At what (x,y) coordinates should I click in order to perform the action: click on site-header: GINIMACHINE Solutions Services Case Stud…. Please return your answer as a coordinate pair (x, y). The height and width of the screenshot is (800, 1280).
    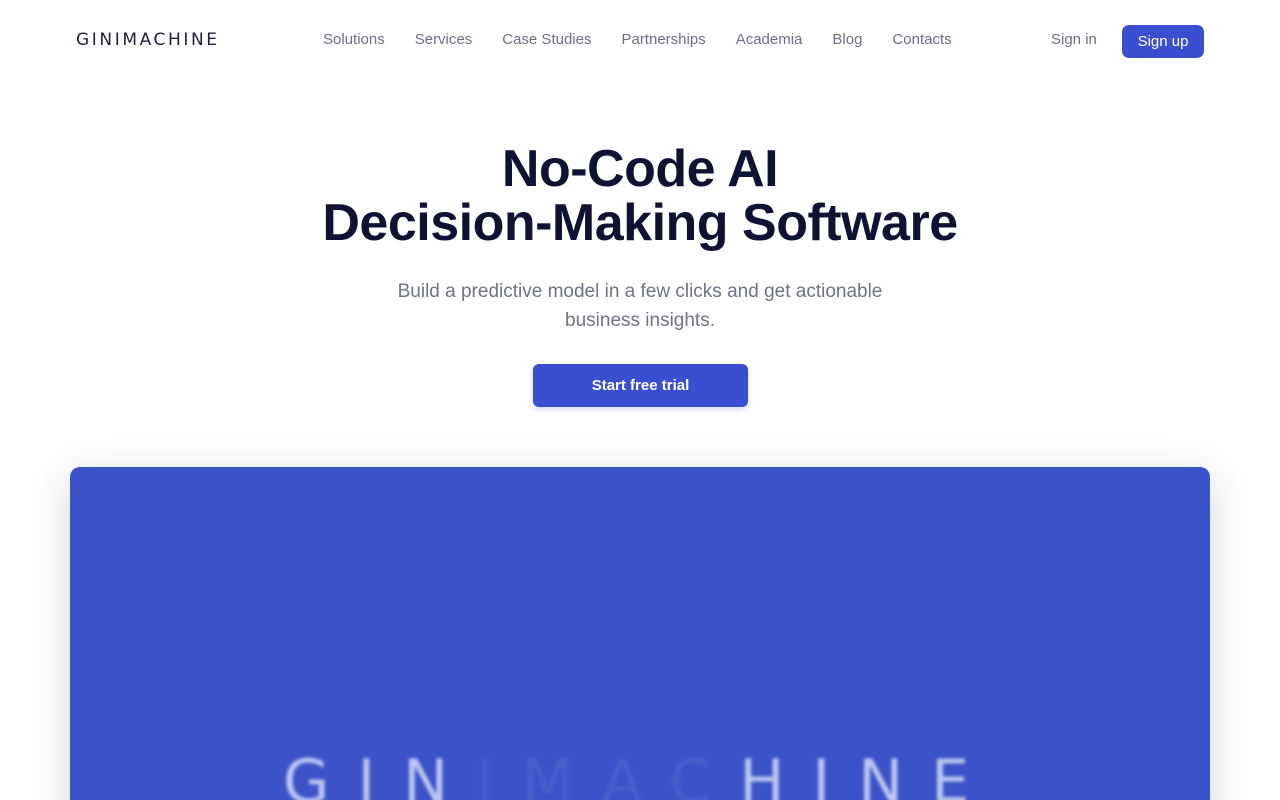
    Looking at the image, I should click on (640, 40).